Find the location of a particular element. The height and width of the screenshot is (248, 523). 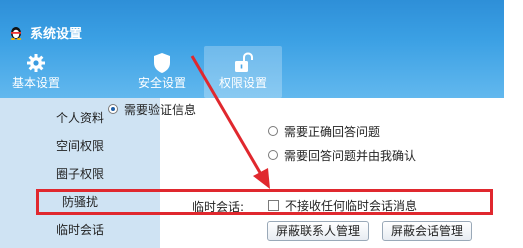

radio-option-verify-info: 需要验证信息 is located at coordinates (152, 109).